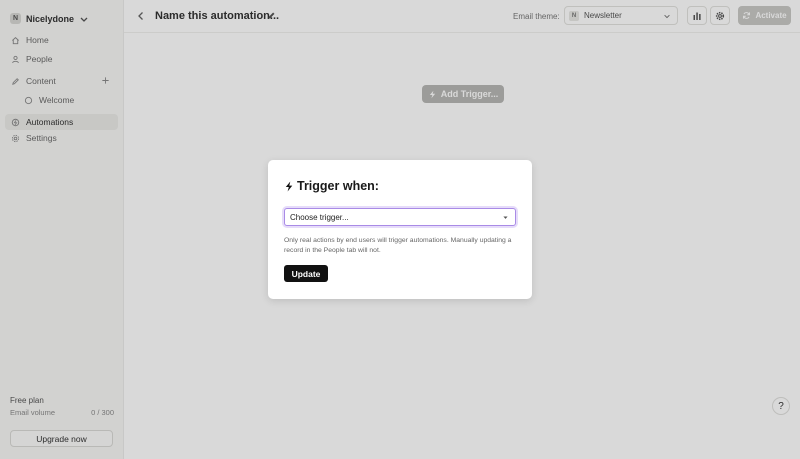  Describe the element at coordinates (505, 217) in the screenshot. I see `caret-down-icon` at that location.